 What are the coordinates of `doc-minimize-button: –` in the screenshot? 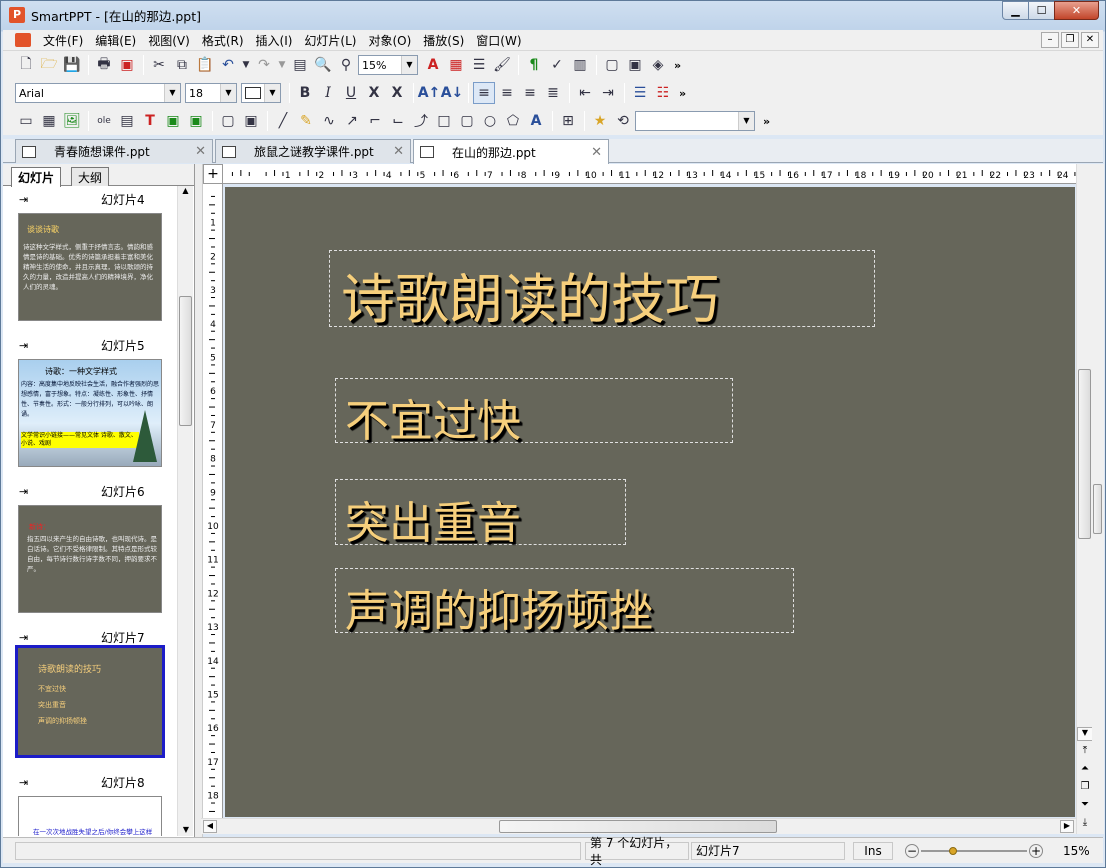 It's located at (1050, 40).